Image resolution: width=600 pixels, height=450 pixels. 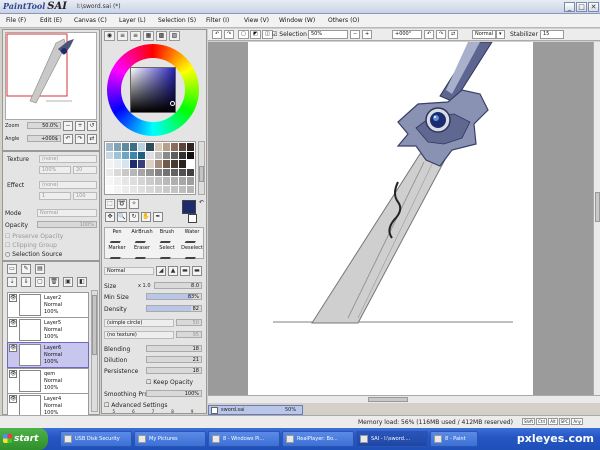 What do you see at coordinates (177, 20) in the screenshot?
I see `menu-selection: Selection (S)` at bounding box center [177, 20].